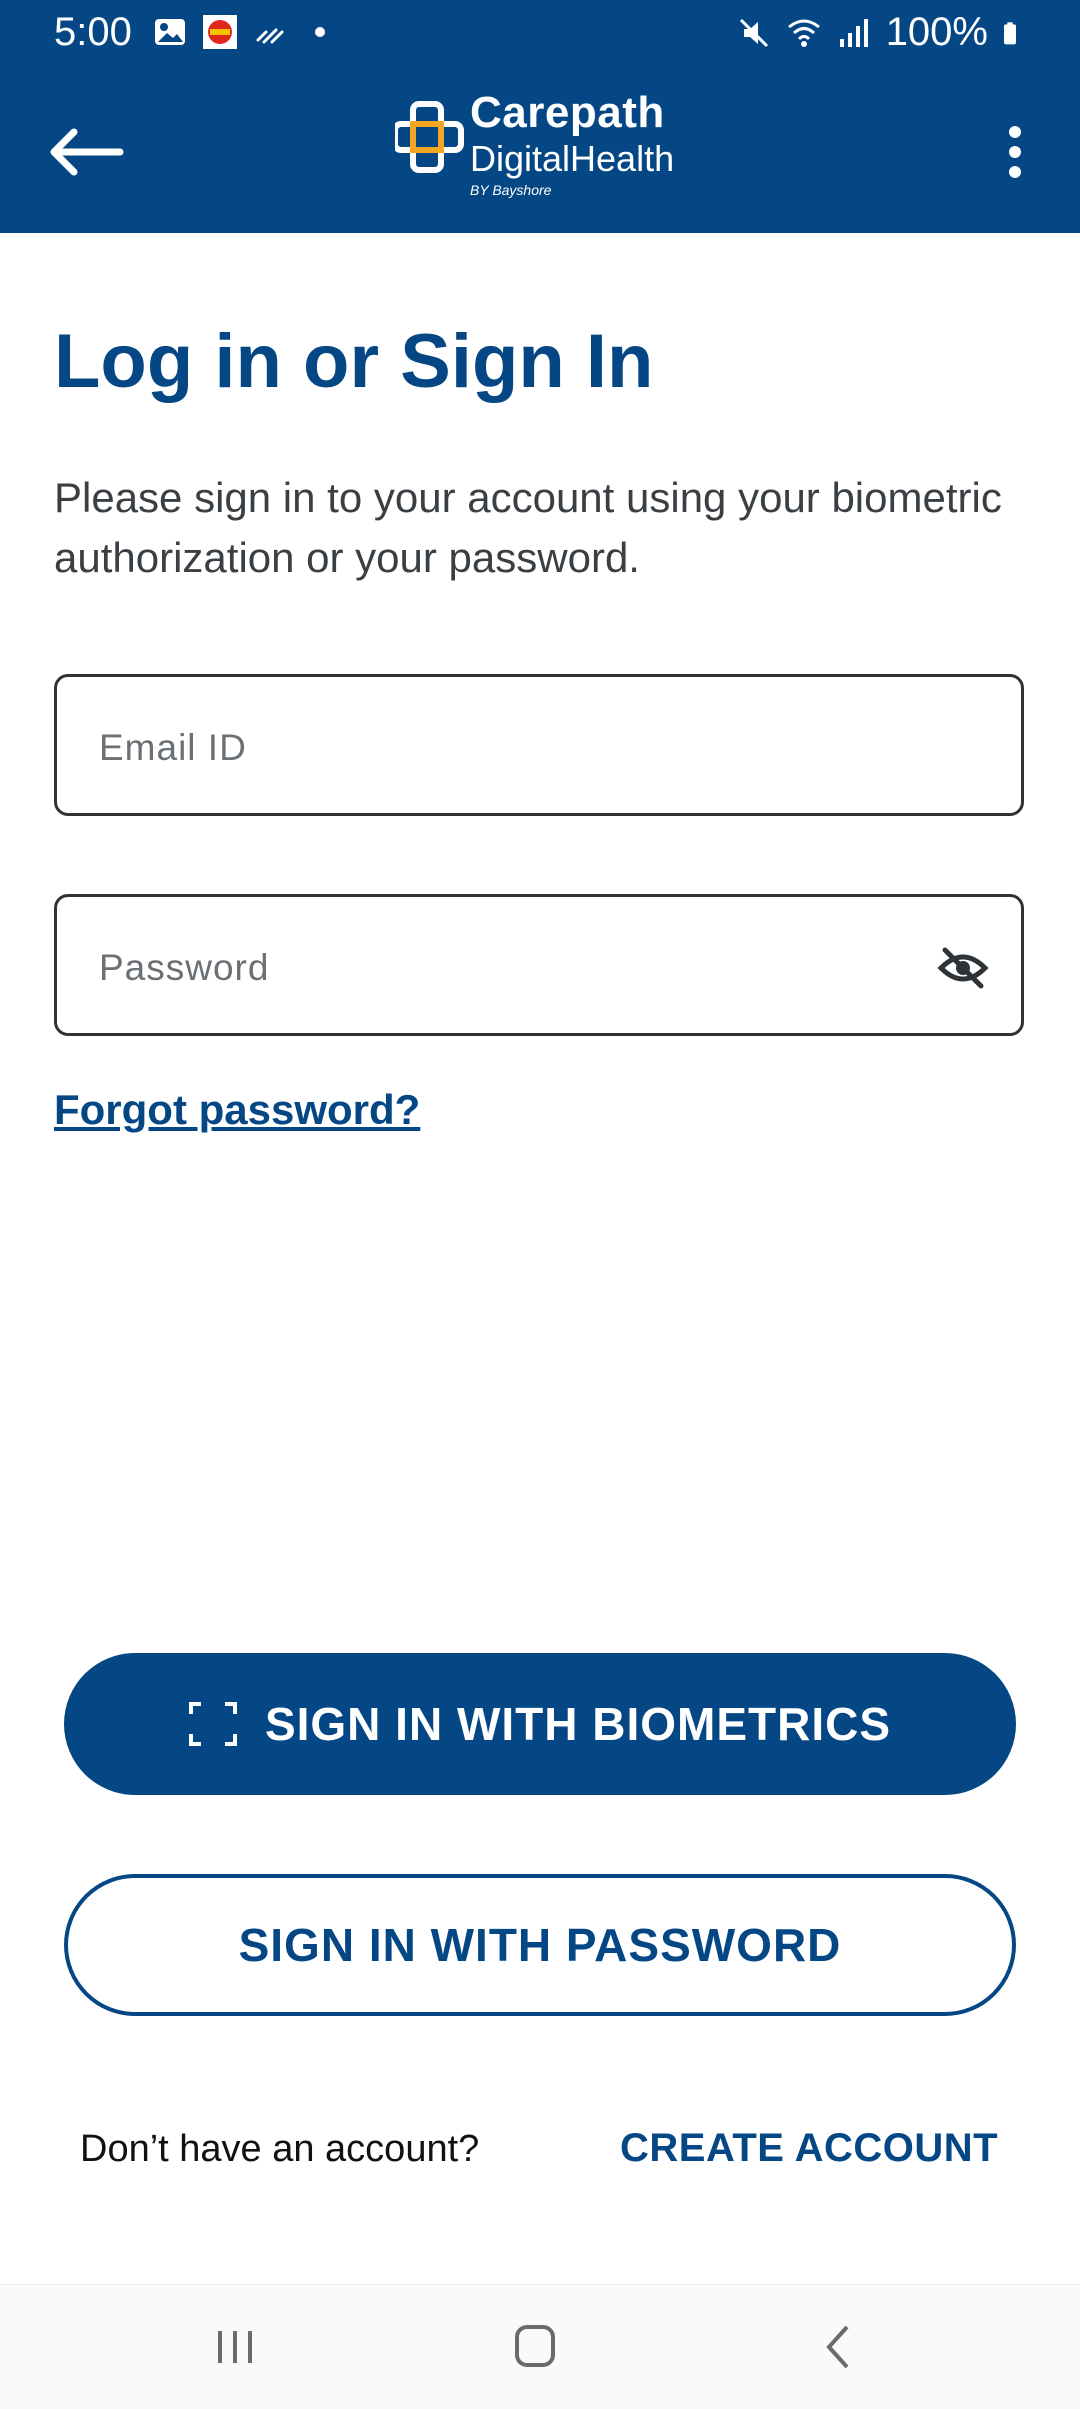 This screenshot has height=2409, width=1080. I want to click on logo-by: BY Bayshore, so click(511, 190).